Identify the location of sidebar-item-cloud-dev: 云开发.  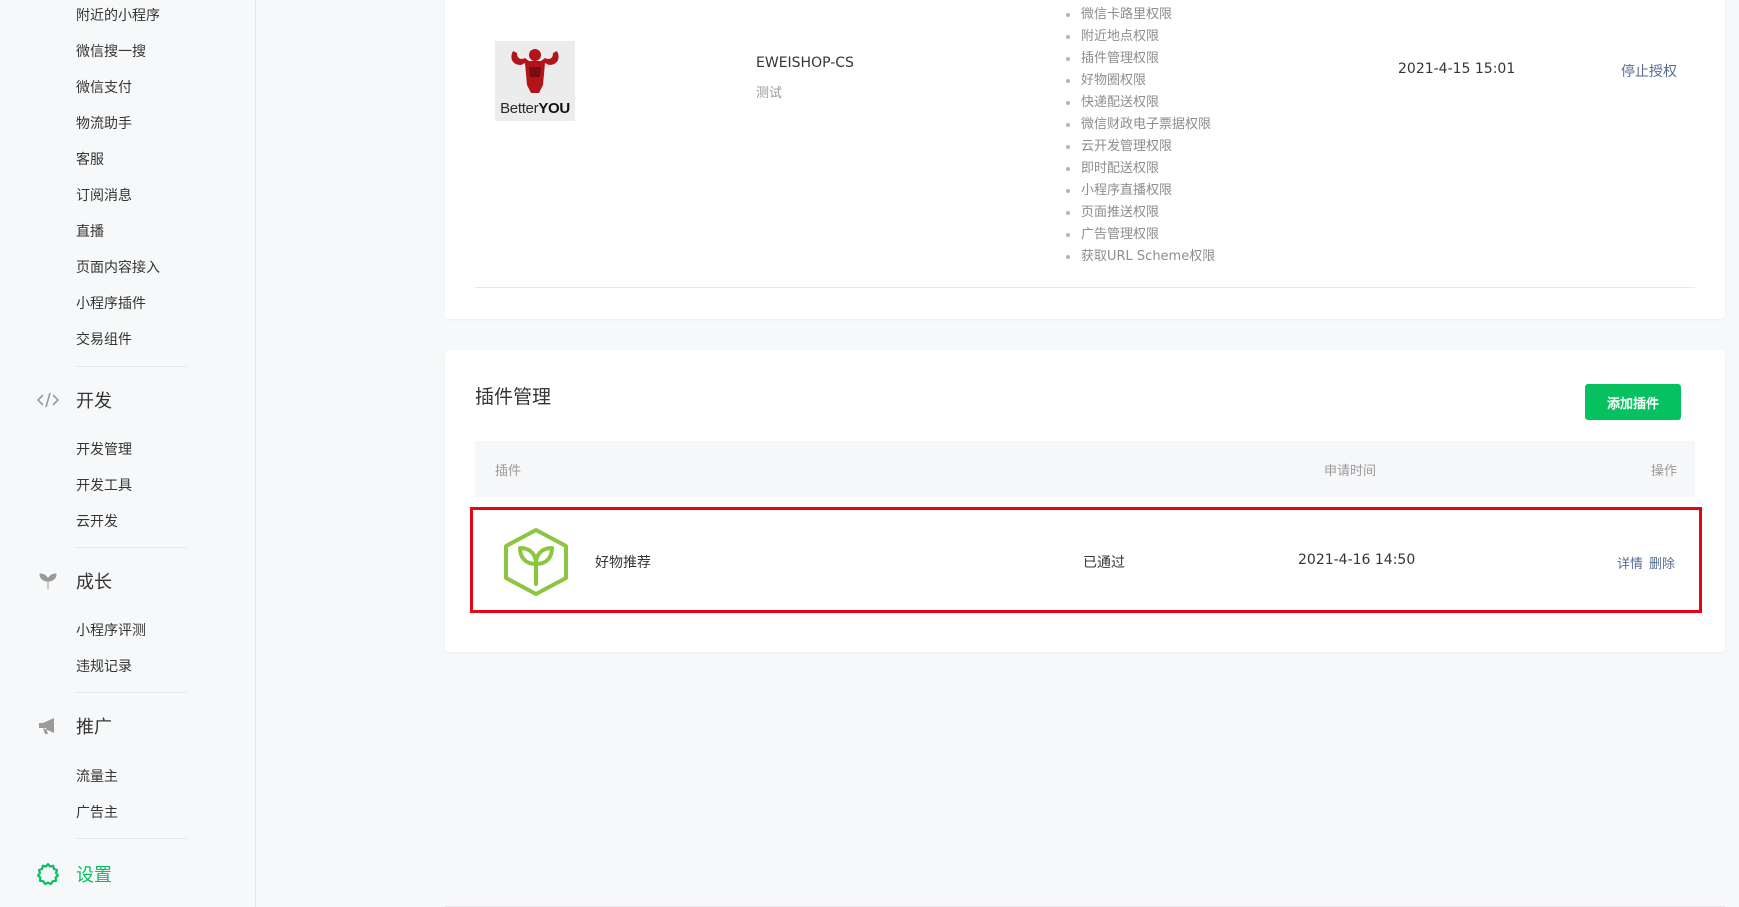
(97, 522).